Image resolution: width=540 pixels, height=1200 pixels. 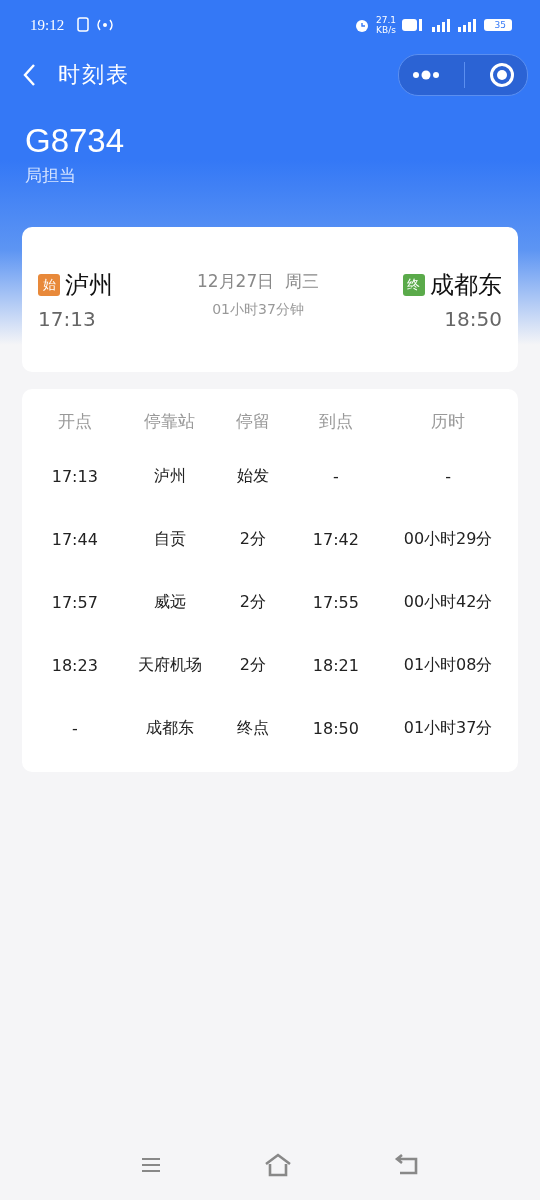 I want to click on table-cell-text: 18:21, so click(x=335, y=665).